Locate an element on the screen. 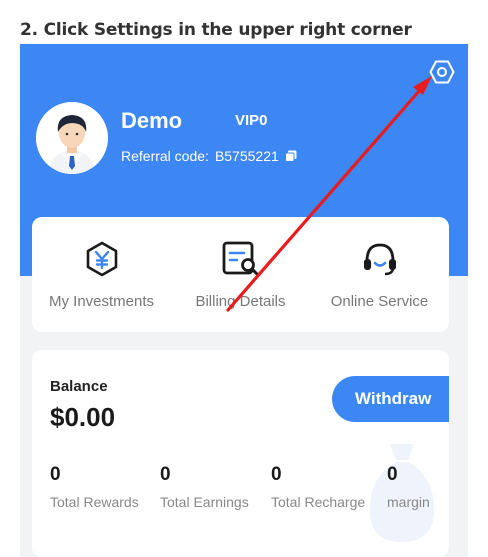  withdraw-button: Withdraw is located at coordinates (390, 399).